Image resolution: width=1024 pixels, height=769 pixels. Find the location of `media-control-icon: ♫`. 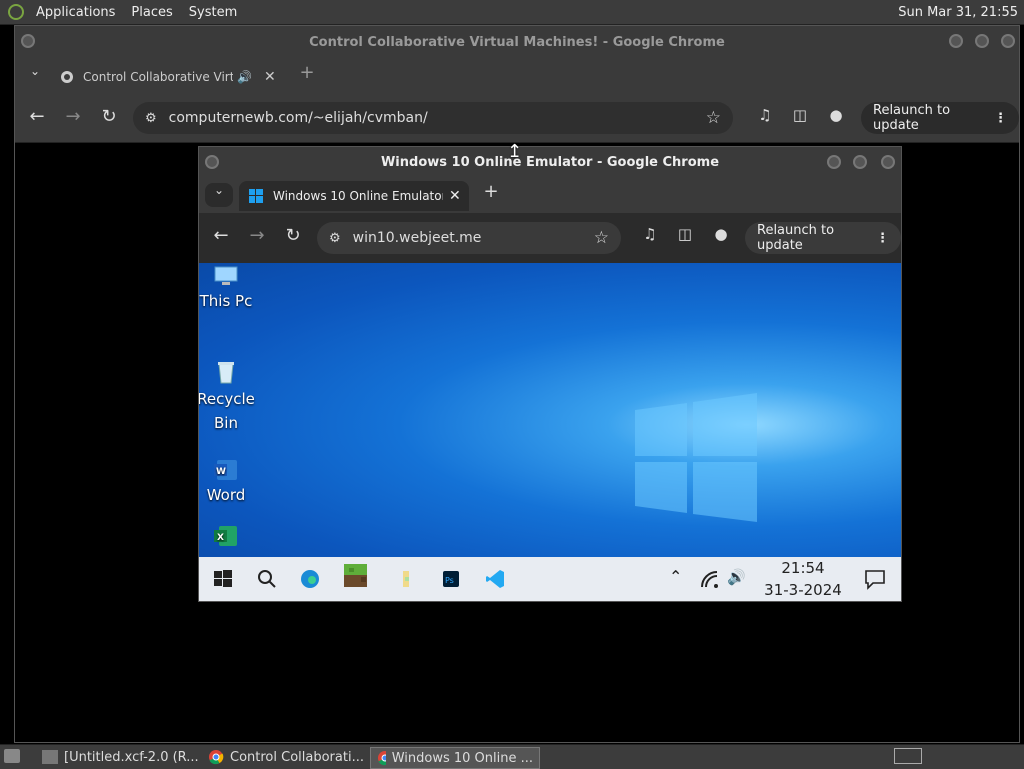

media-control-icon: ♫ is located at coordinates (765, 115).